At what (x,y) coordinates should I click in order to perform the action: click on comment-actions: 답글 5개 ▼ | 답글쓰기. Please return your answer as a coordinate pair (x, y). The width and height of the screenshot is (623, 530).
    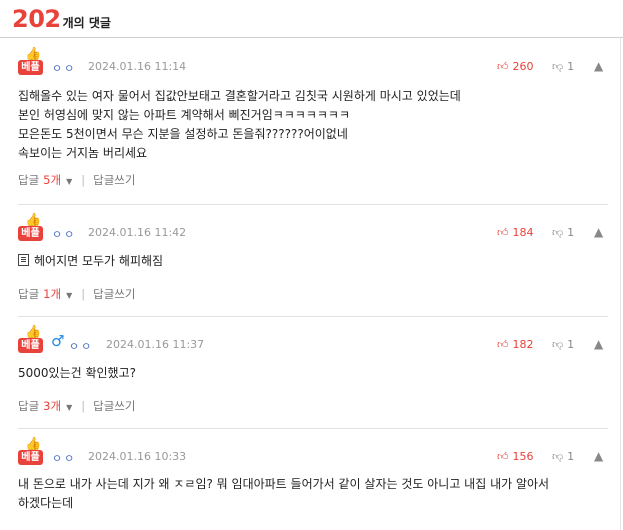
    Looking at the image, I should click on (76, 180).